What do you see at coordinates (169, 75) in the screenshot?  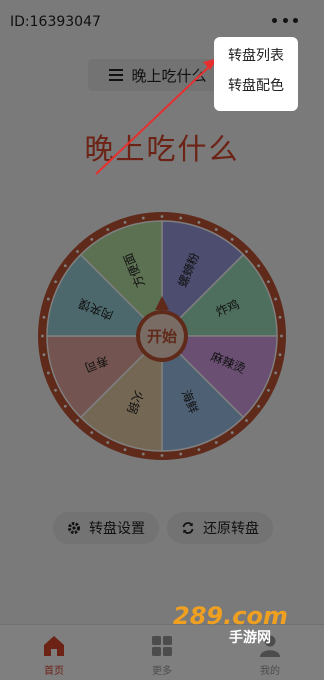 I see `wheel-select-label: 晚上吃什么` at bounding box center [169, 75].